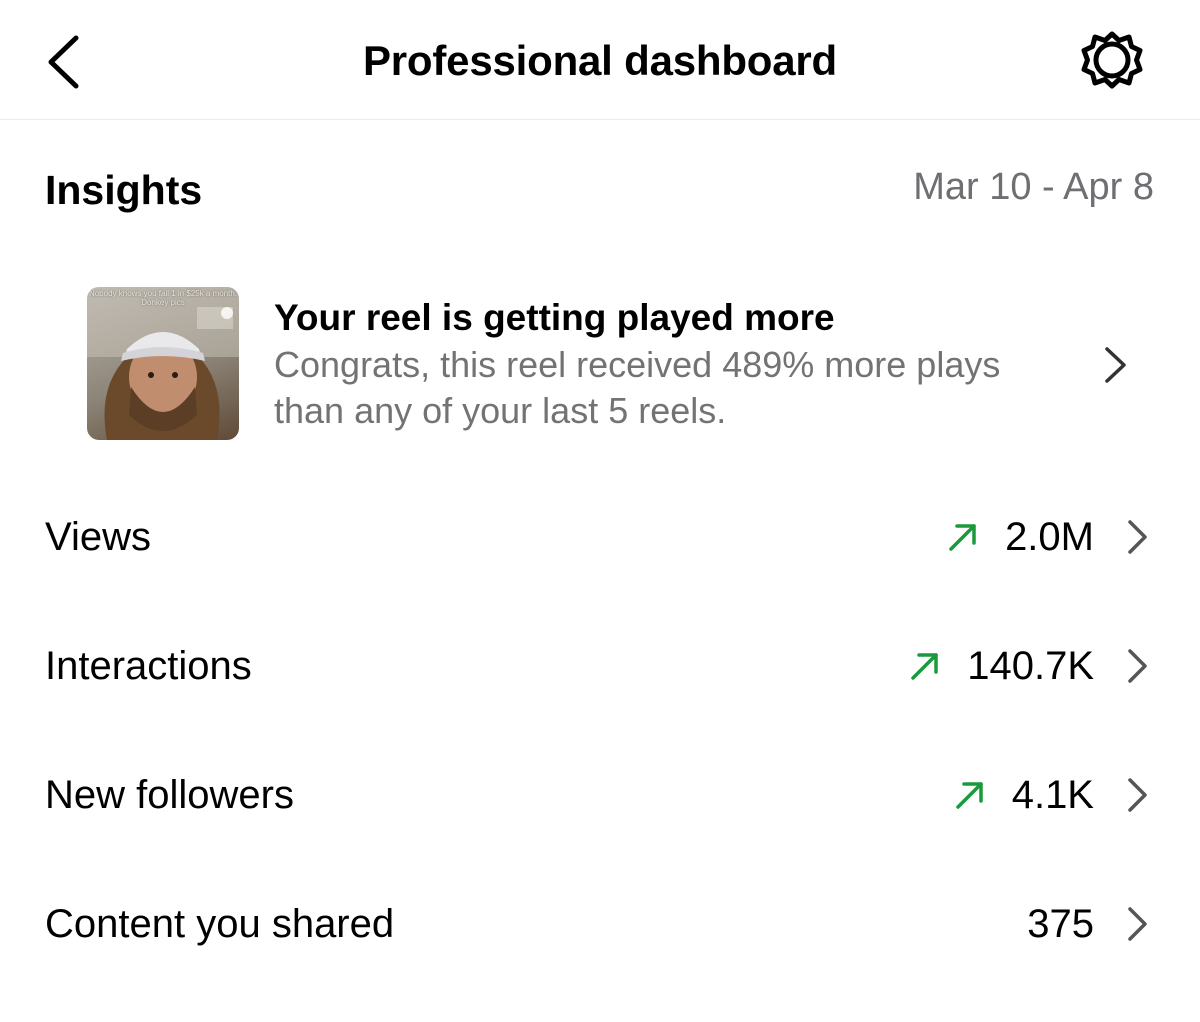 The height and width of the screenshot is (1022, 1200). What do you see at coordinates (1030, 666) in the screenshot?
I see `metric-value: 140.7K` at bounding box center [1030, 666].